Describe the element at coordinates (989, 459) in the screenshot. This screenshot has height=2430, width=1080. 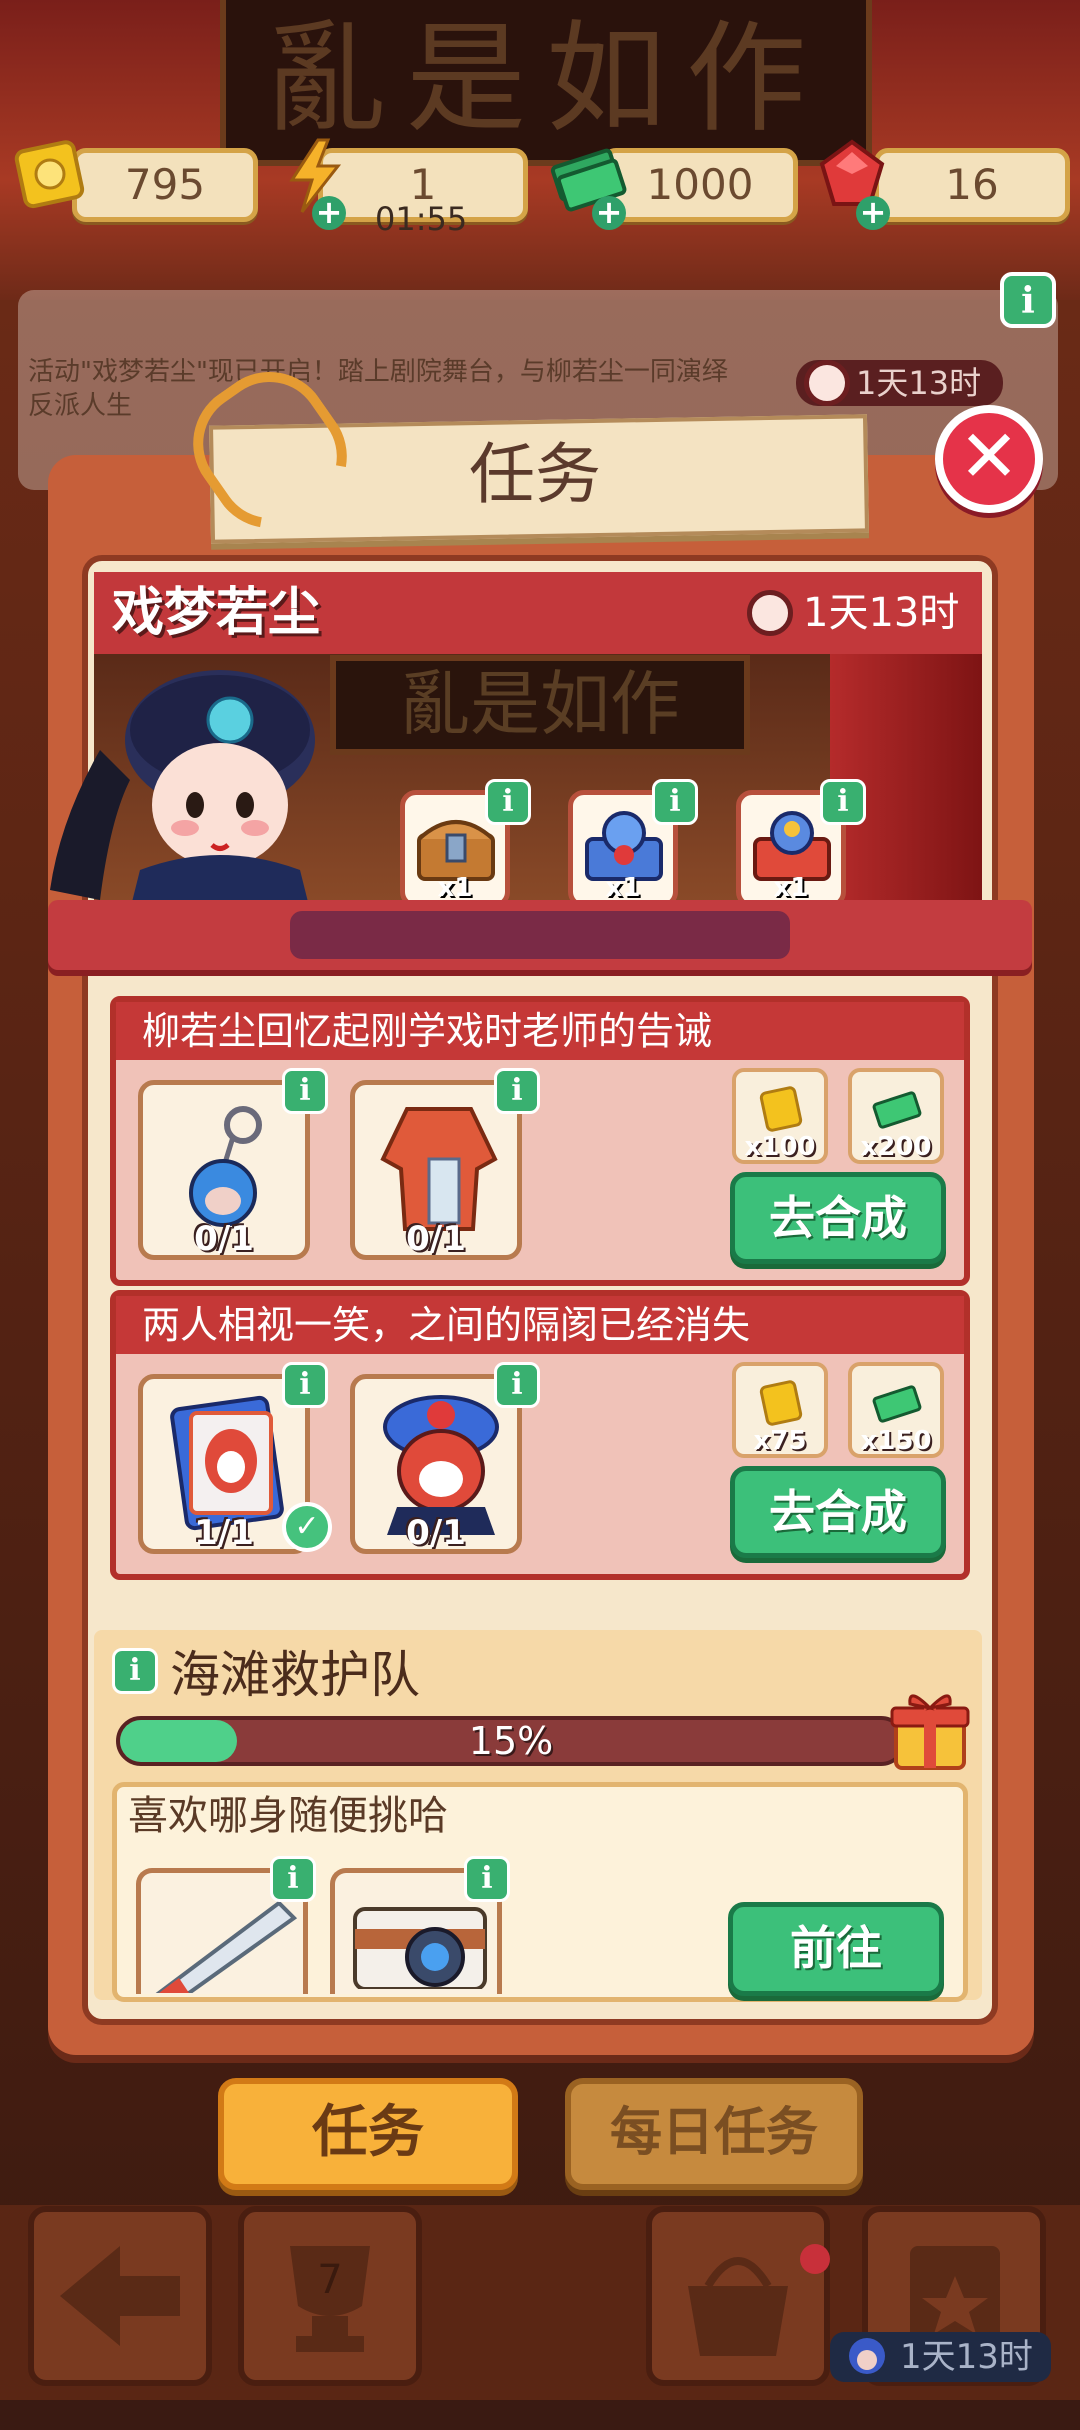
I see `close-button: ✕` at that location.